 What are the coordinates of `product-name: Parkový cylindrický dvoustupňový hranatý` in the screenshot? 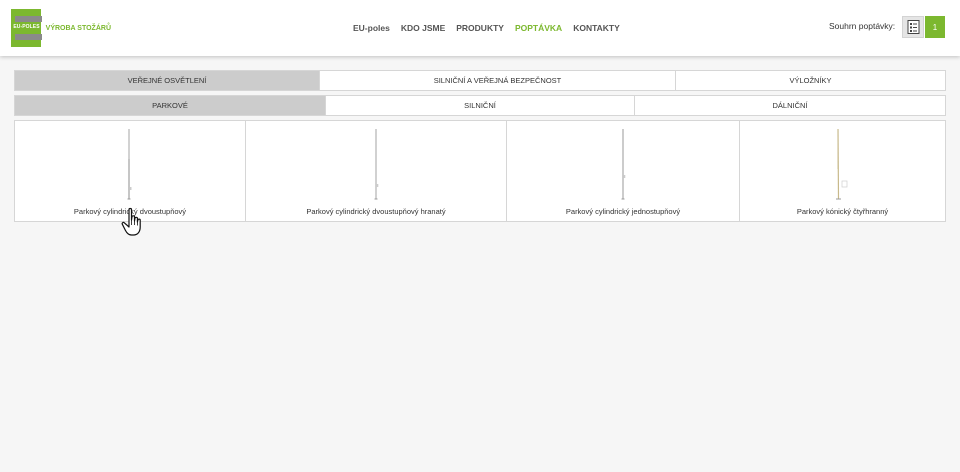 It's located at (376, 211).